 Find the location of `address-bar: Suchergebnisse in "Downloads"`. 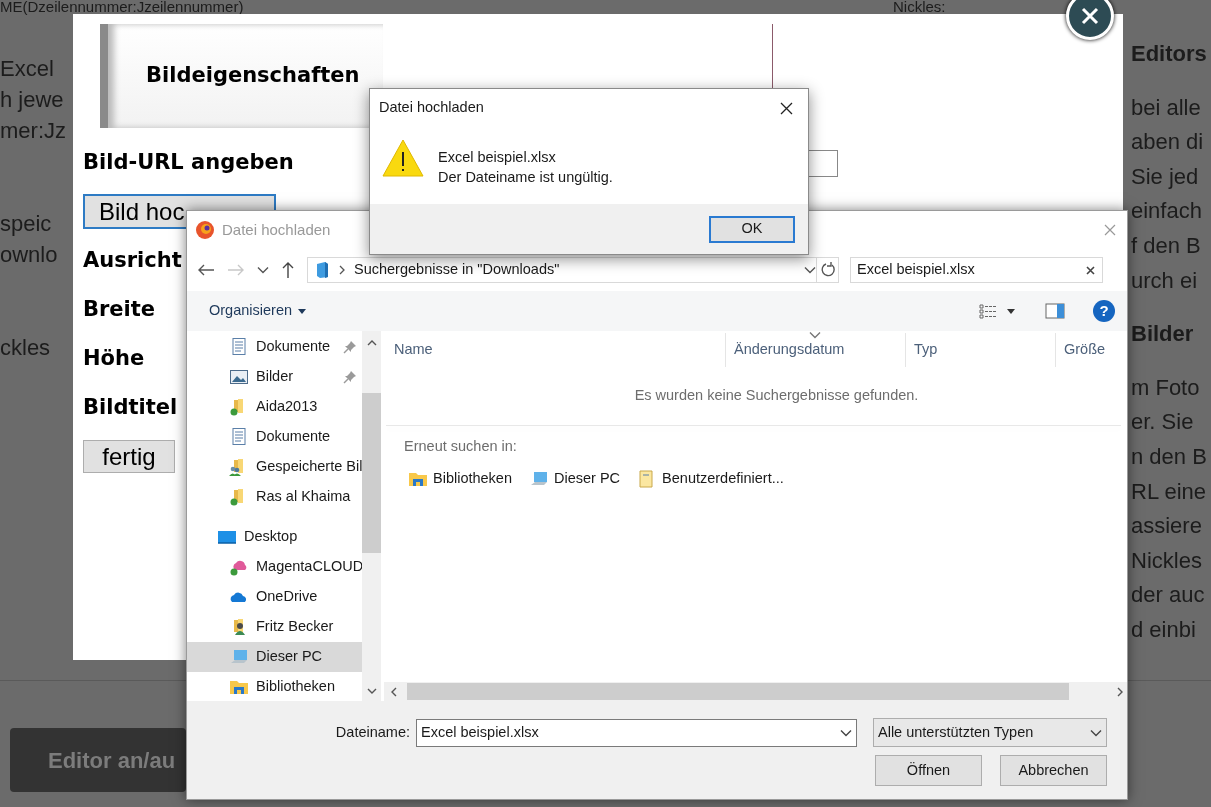

address-bar: Suchergebnisse in "Downloads" is located at coordinates (562, 270).